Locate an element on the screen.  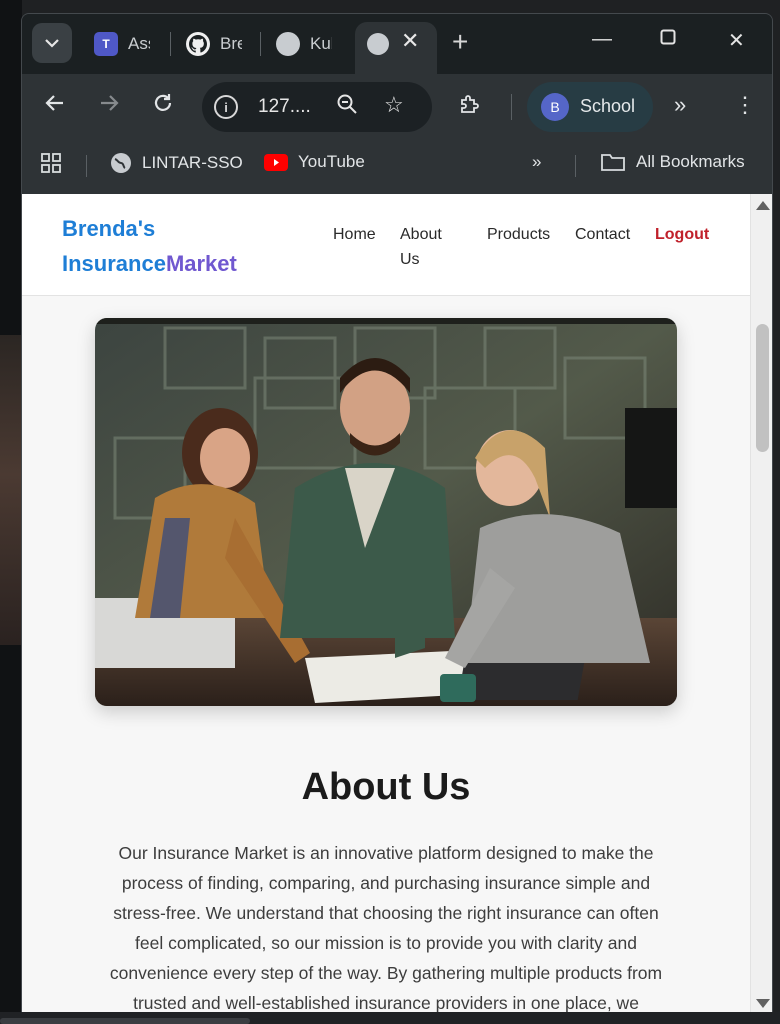
chevron-down-icon is located at coordinates (52, 43).